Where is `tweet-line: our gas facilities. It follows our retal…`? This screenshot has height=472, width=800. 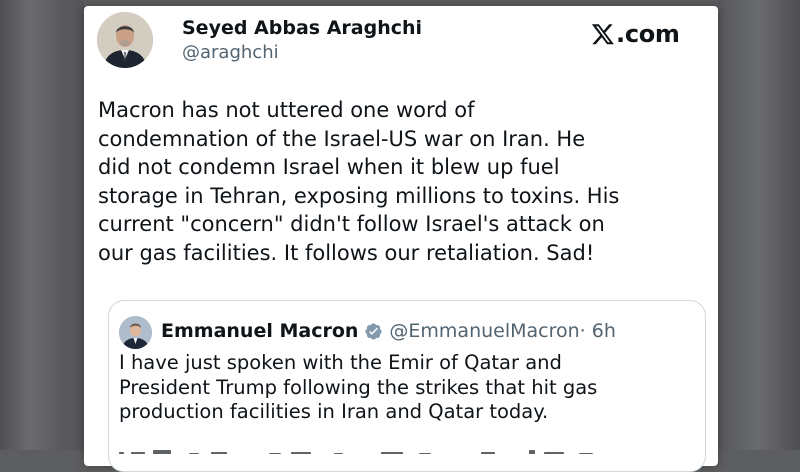 tweet-line: our gas facilities. It follows our retal… is located at coordinates (346, 252).